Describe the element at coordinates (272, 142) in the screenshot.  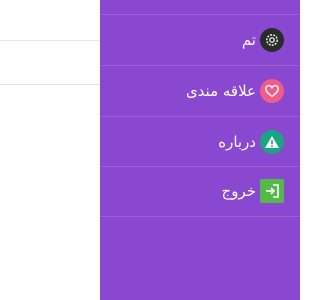
I see `warning-icon` at that location.